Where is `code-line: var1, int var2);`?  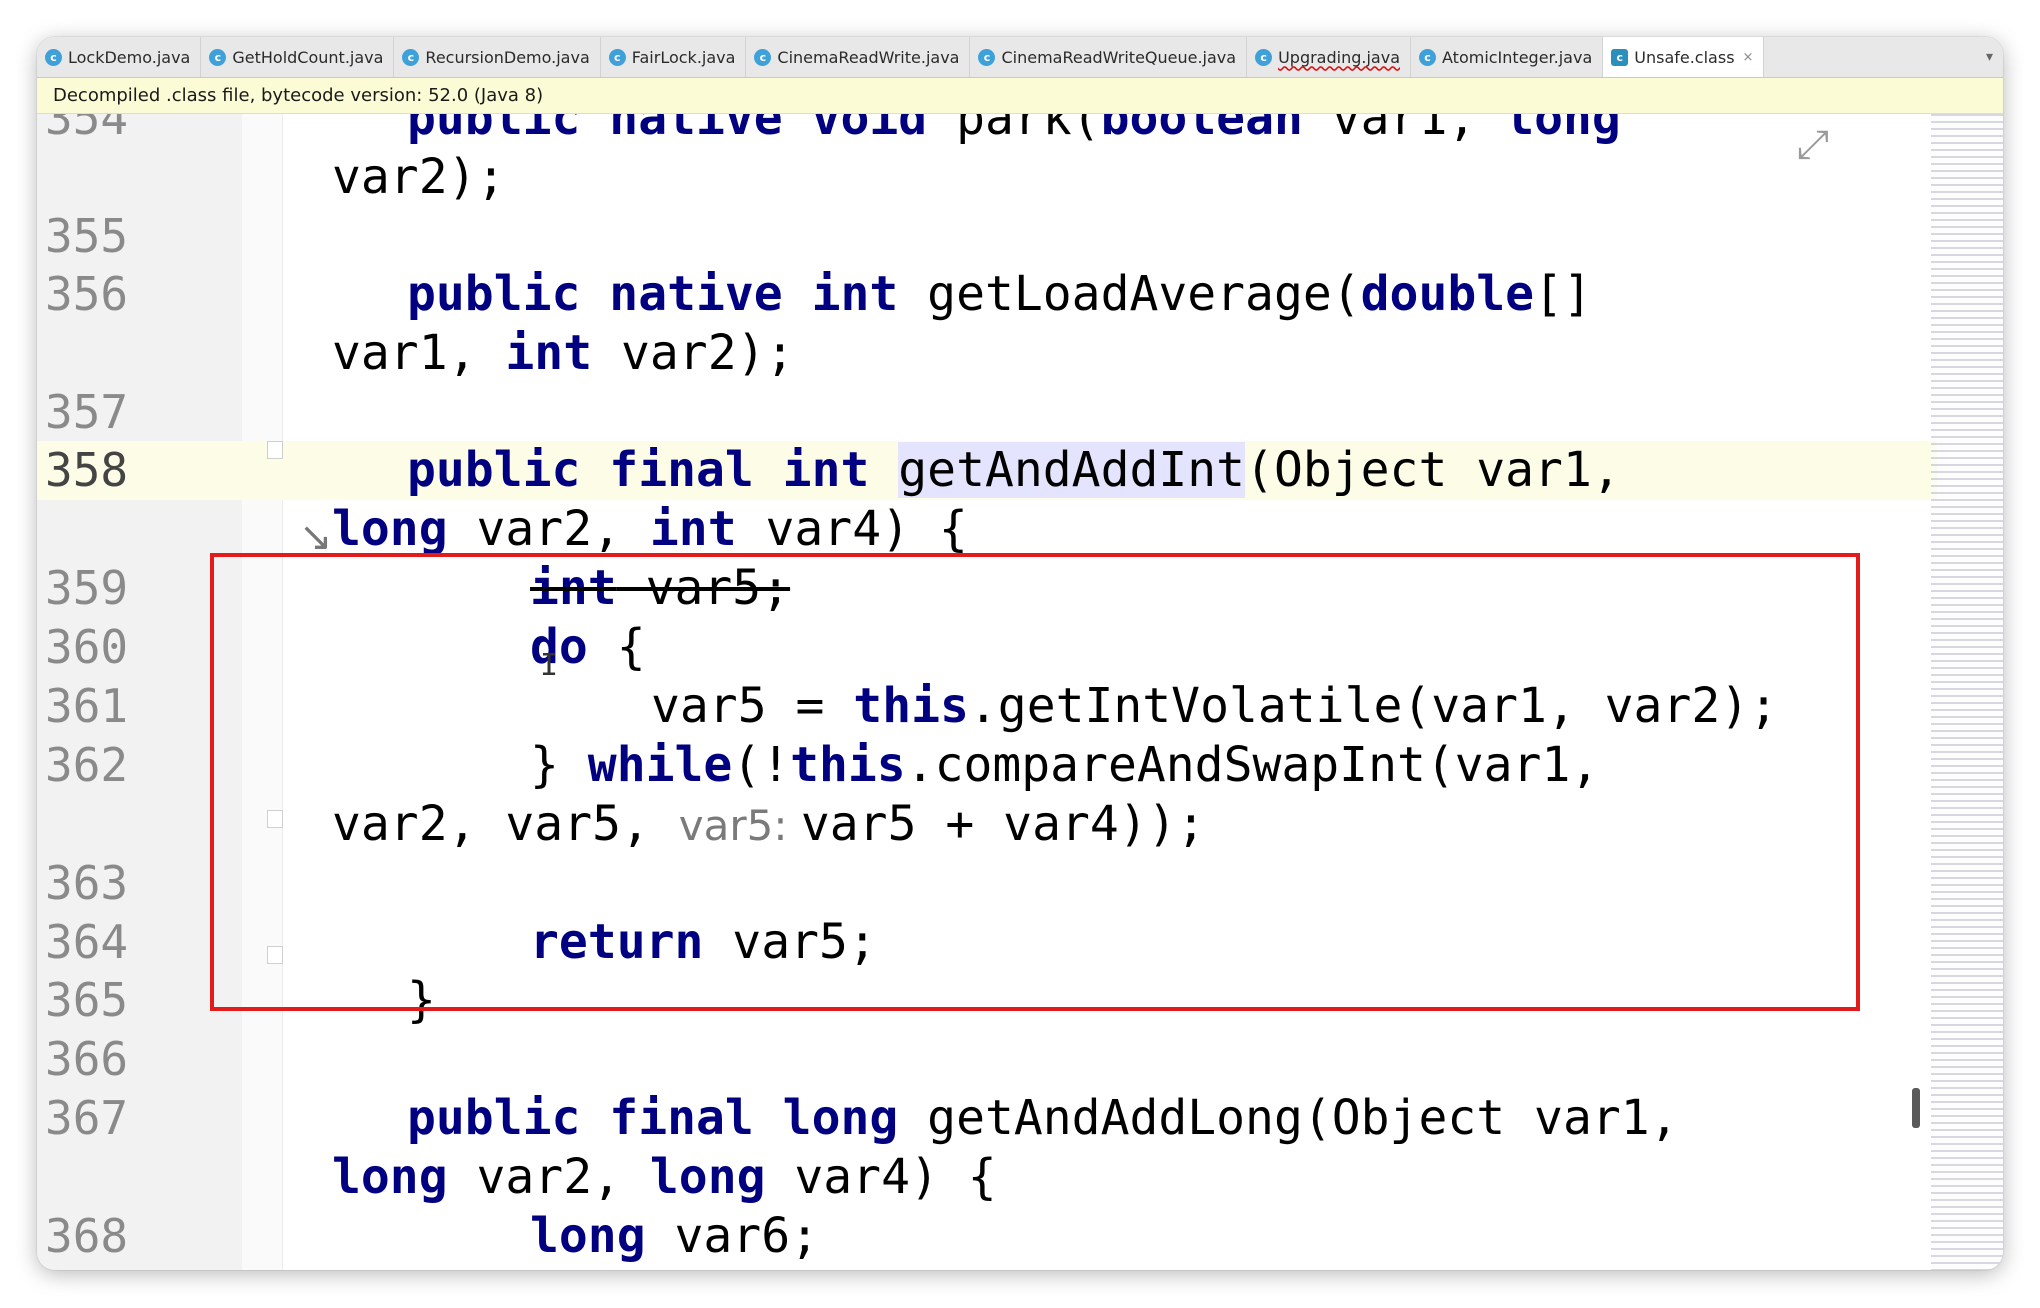
code-line: var1, int var2); is located at coordinates (987, 353).